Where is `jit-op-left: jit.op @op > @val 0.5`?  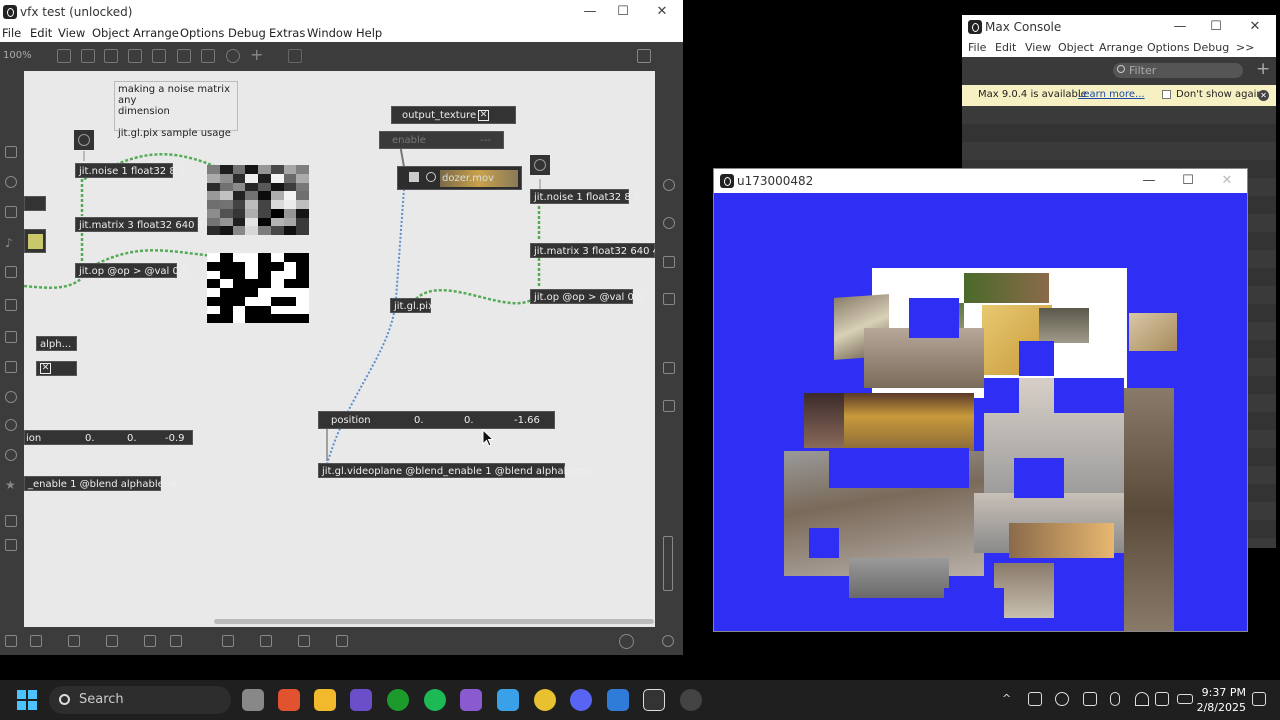 jit-op-left: jit.op @op > @val 0.5 is located at coordinates (131, 270).